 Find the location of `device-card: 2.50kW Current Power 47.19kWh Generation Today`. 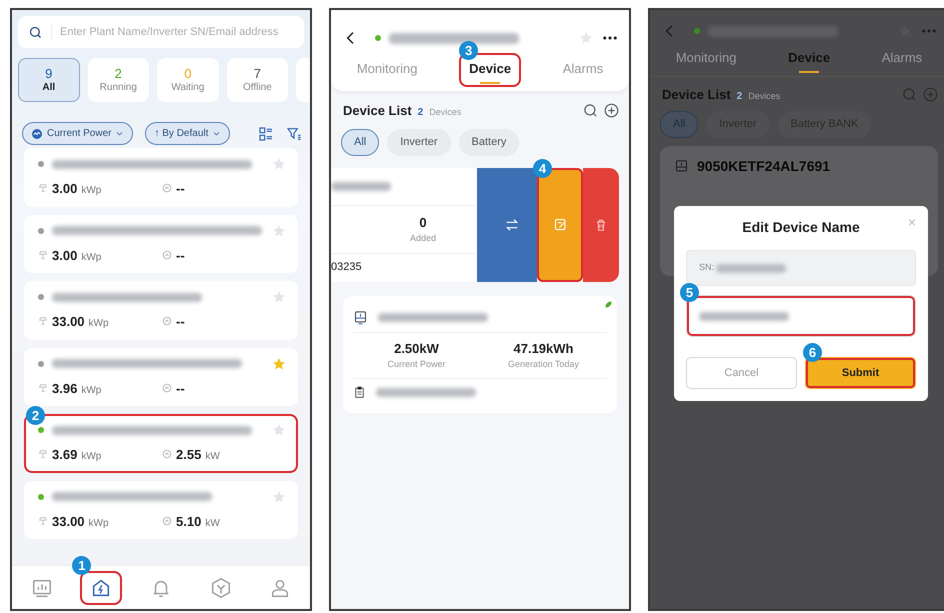

device-card: 2.50kW Current Power 47.19kWh Generation Today is located at coordinates (480, 354).